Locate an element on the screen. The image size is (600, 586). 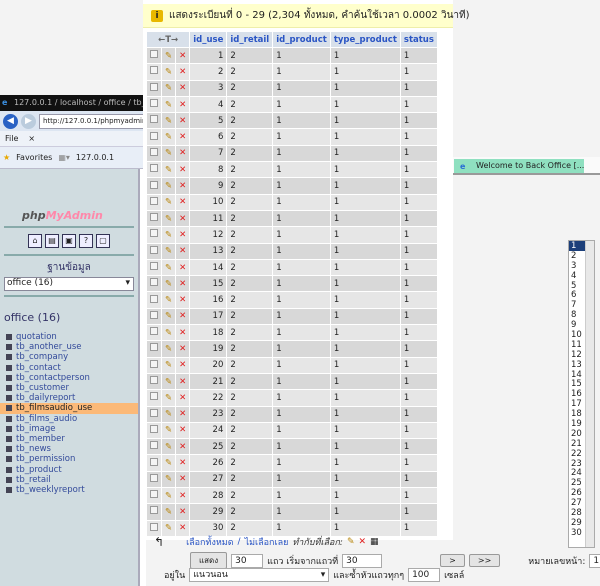
forward-button: ▶ is located at coordinates (28, 121).